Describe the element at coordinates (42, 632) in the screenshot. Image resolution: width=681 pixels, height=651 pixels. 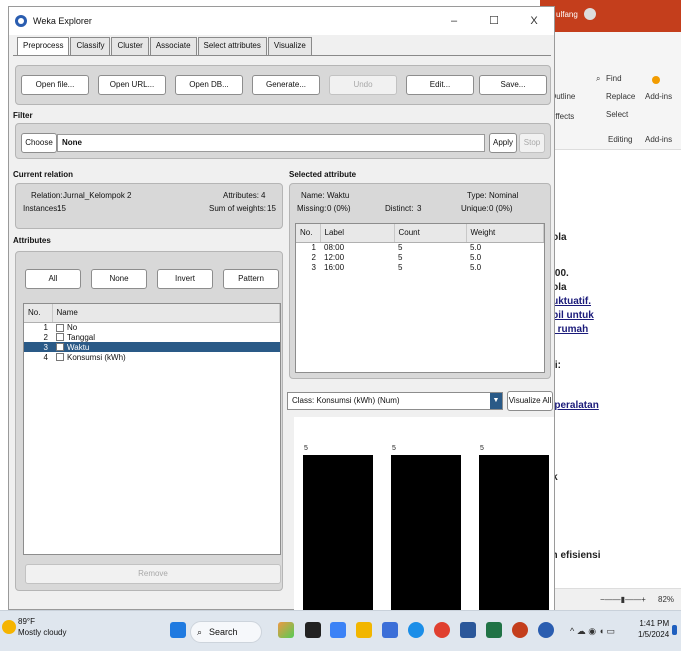
I see `weather-condition: Mostly cloudy` at that location.